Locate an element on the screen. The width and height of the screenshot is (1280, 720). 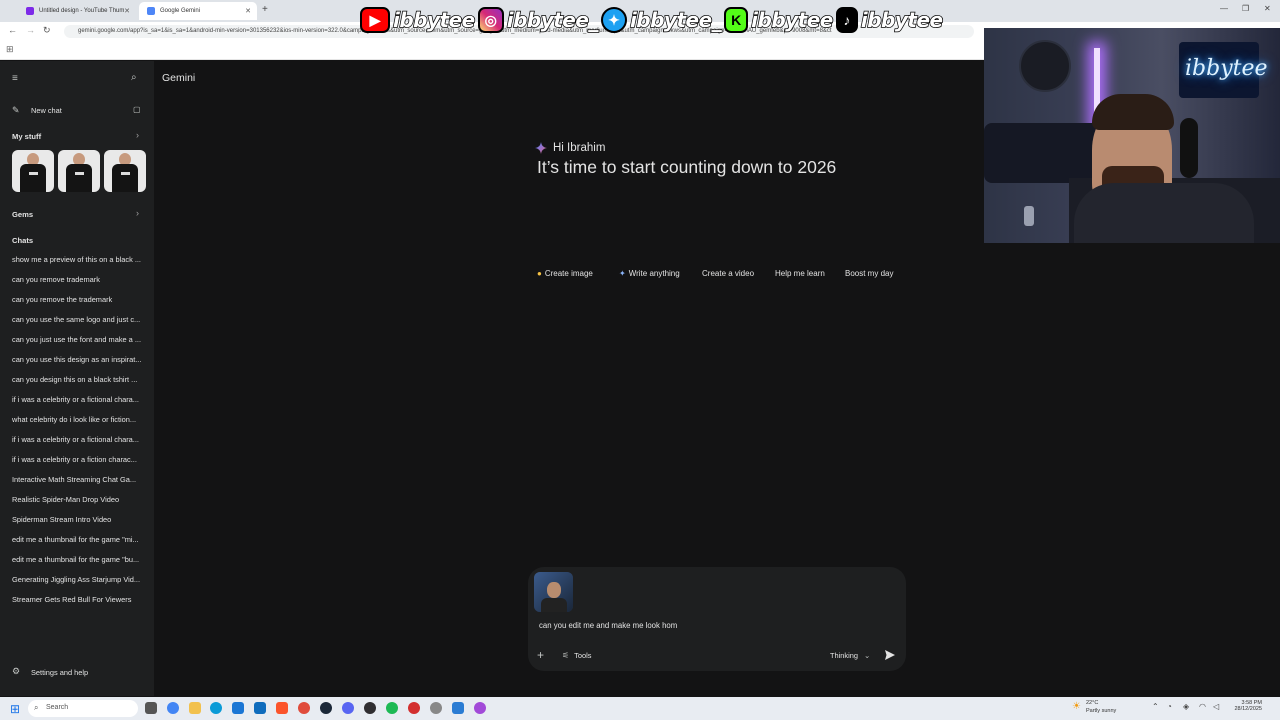
chip-help-me-learn: Help me learn is located at coordinates (800, 273).